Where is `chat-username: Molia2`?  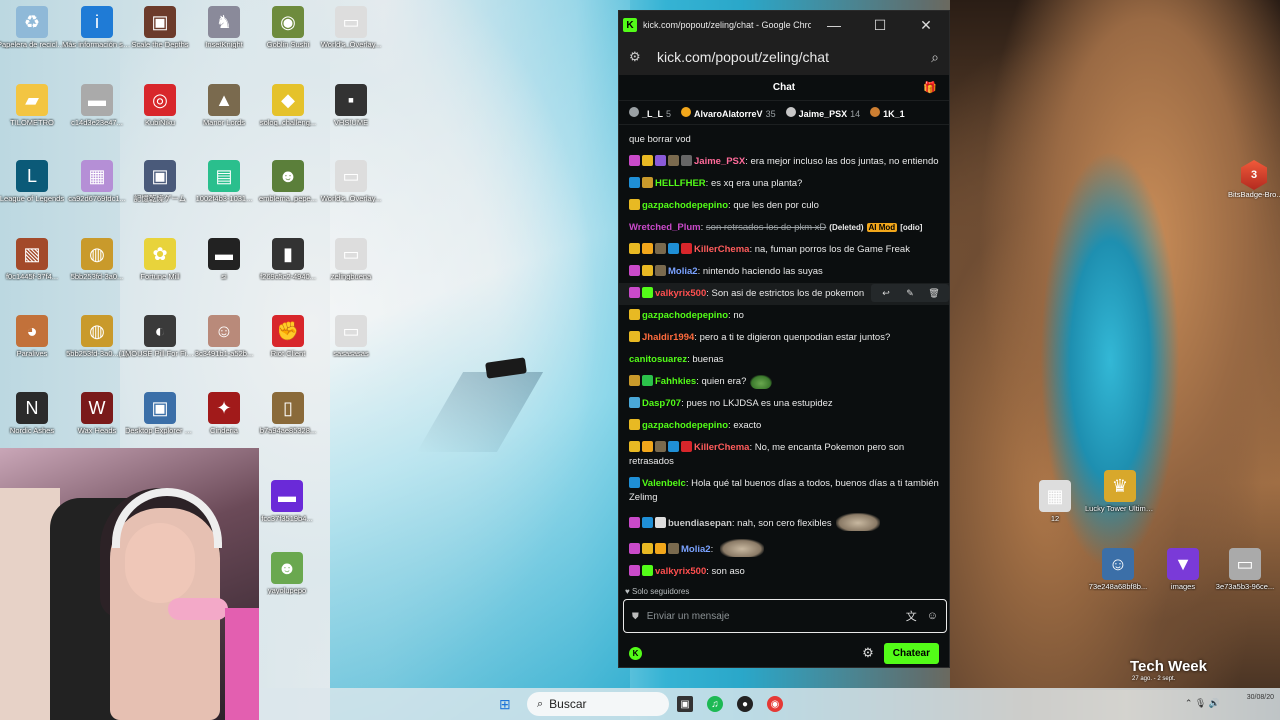 chat-username: Molia2 is located at coordinates (696, 549).